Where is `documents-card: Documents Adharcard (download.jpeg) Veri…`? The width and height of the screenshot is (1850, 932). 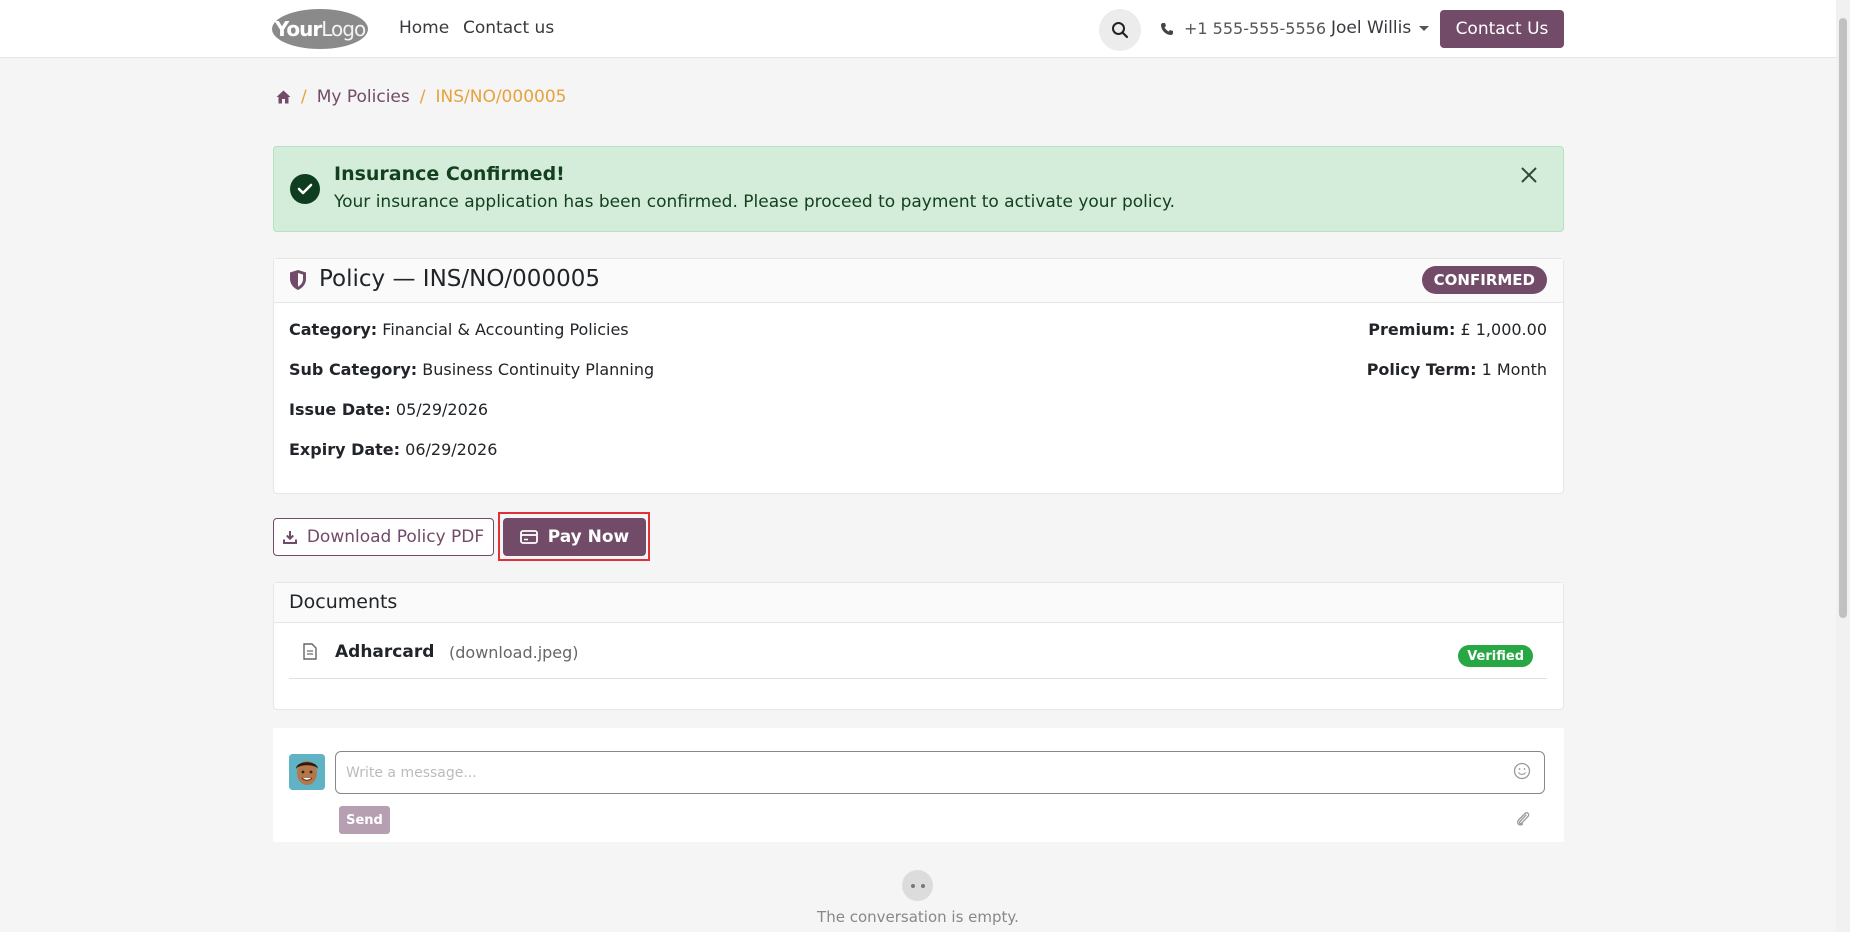
documents-card: Documents Adharcard (download.jpeg) Veri… is located at coordinates (918, 646).